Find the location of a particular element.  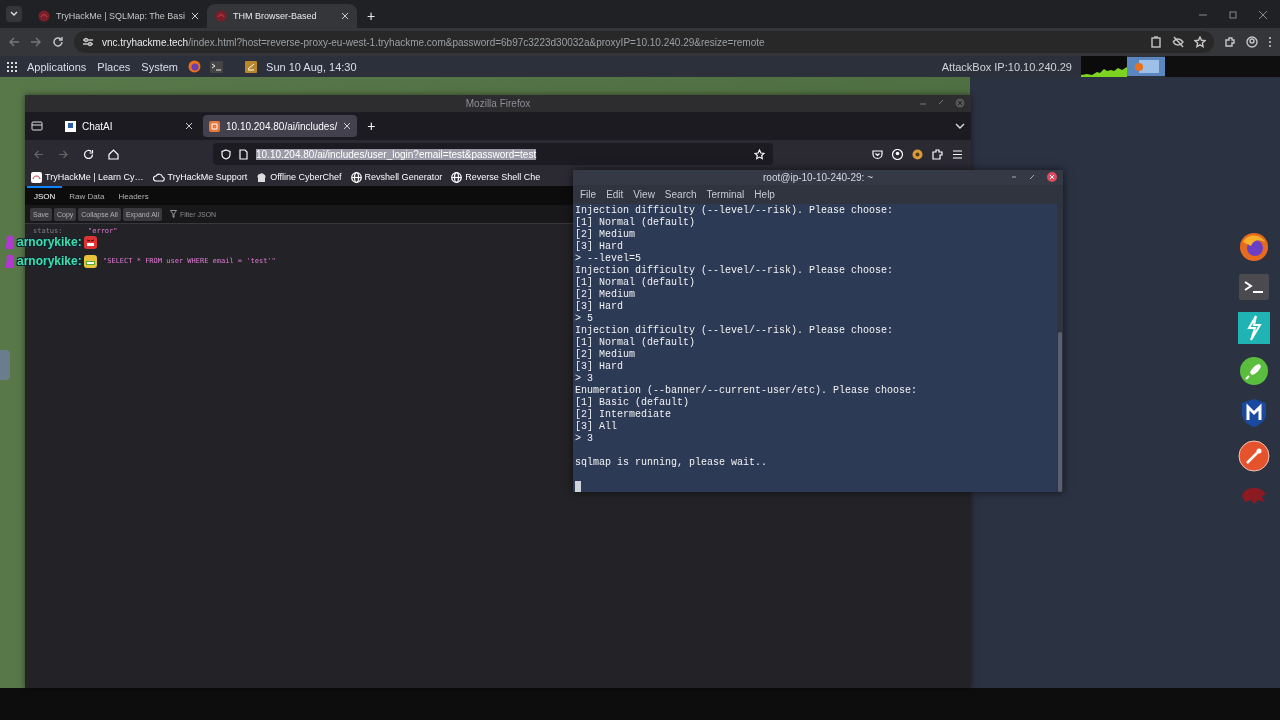

eye-off-icon is located at coordinates (1178, 42).